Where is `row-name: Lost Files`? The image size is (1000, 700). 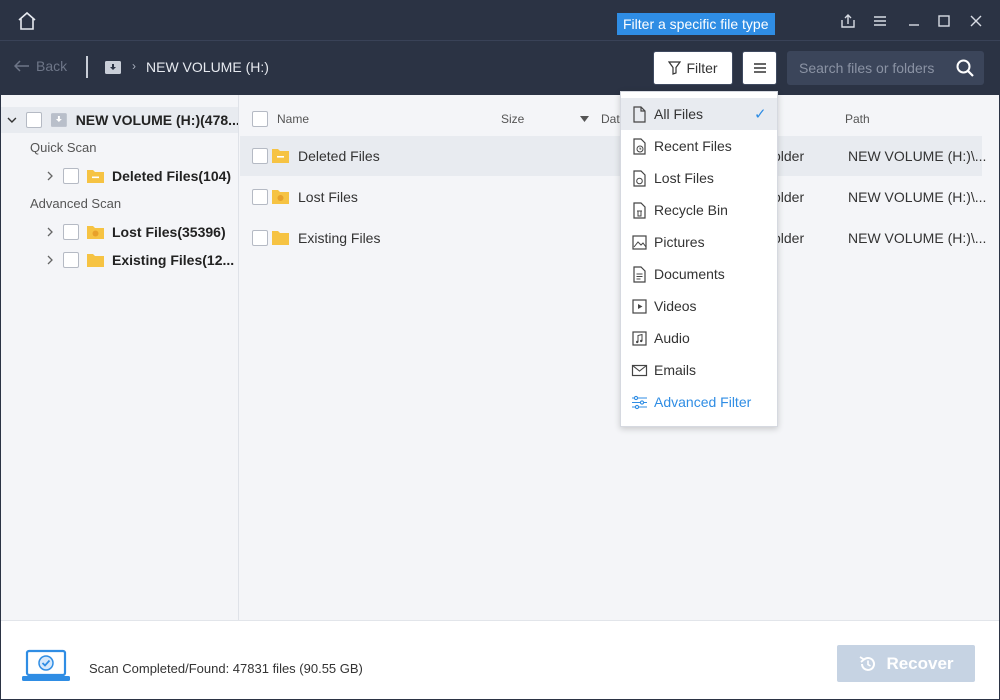 row-name: Lost Files is located at coordinates (328, 197).